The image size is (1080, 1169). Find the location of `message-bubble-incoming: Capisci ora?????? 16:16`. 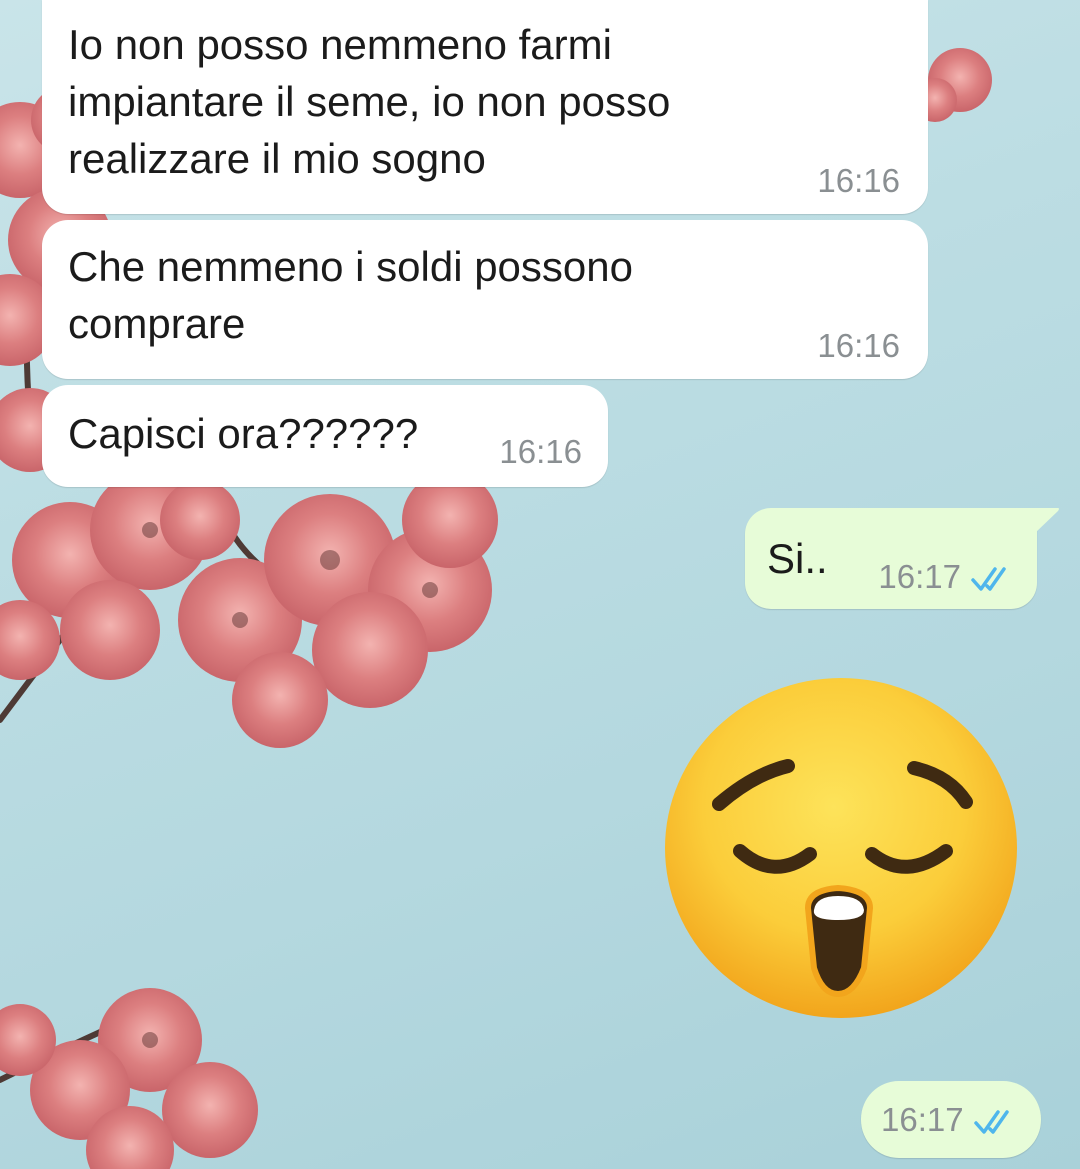

message-bubble-incoming: Capisci ora?????? 16:16 is located at coordinates (325, 436).